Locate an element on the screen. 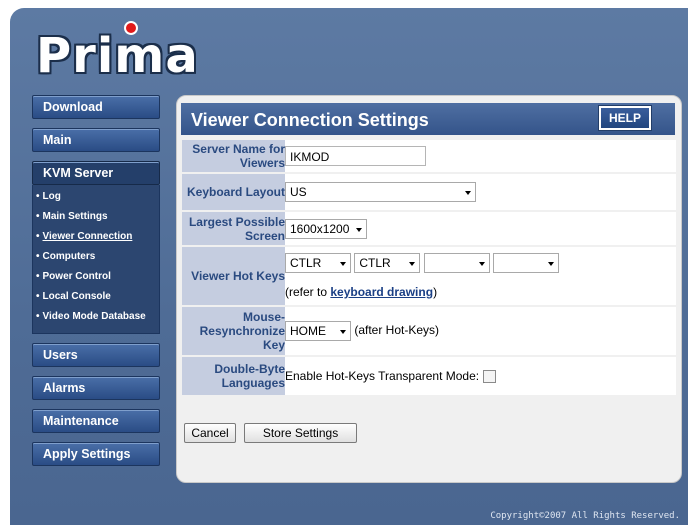  double-byte-label: Double-Byte Languages is located at coordinates (233, 376).